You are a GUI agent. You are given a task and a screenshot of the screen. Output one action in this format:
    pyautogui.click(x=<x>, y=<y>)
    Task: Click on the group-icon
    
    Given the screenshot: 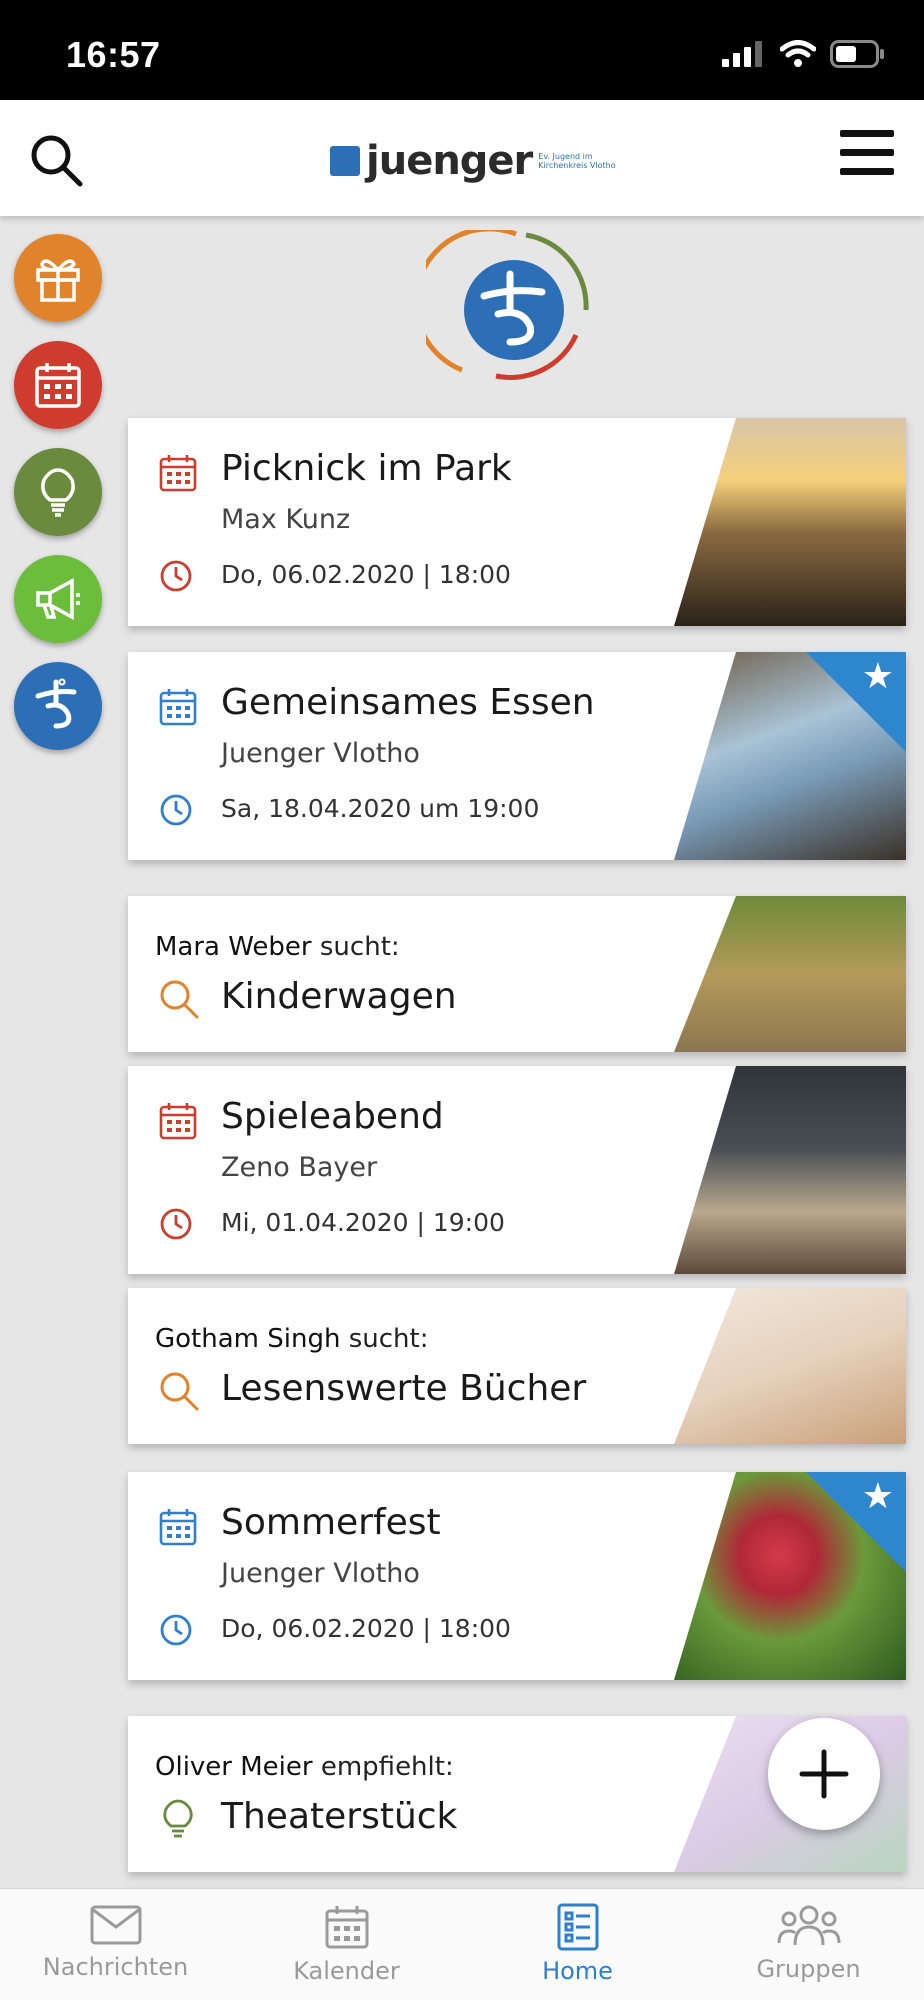 What is the action you would take?
    pyautogui.click(x=808, y=1925)
    